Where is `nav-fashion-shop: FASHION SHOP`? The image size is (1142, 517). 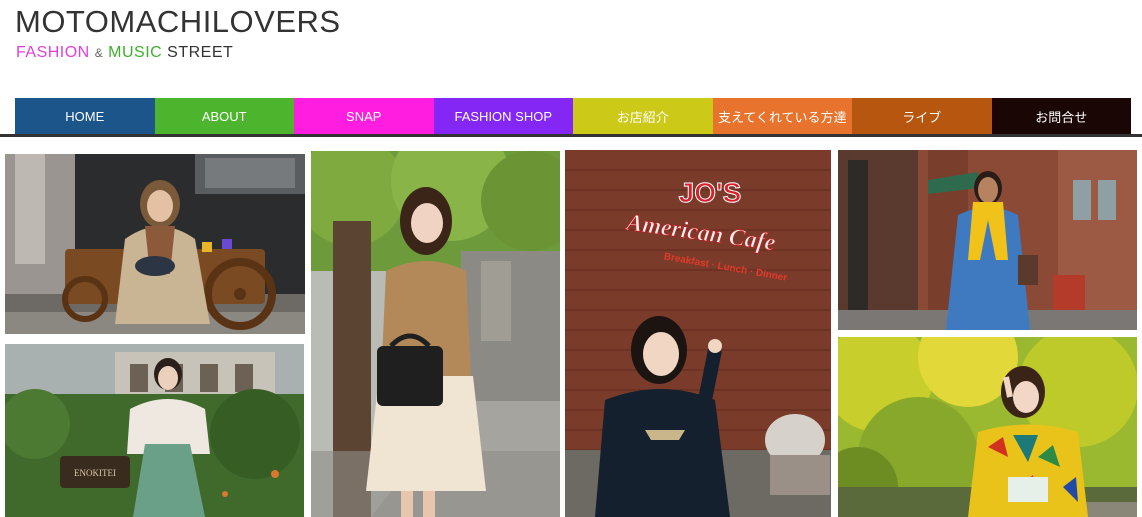 nav-fashion-shop: FASHION SHOP is located at coordinates (503, 116).